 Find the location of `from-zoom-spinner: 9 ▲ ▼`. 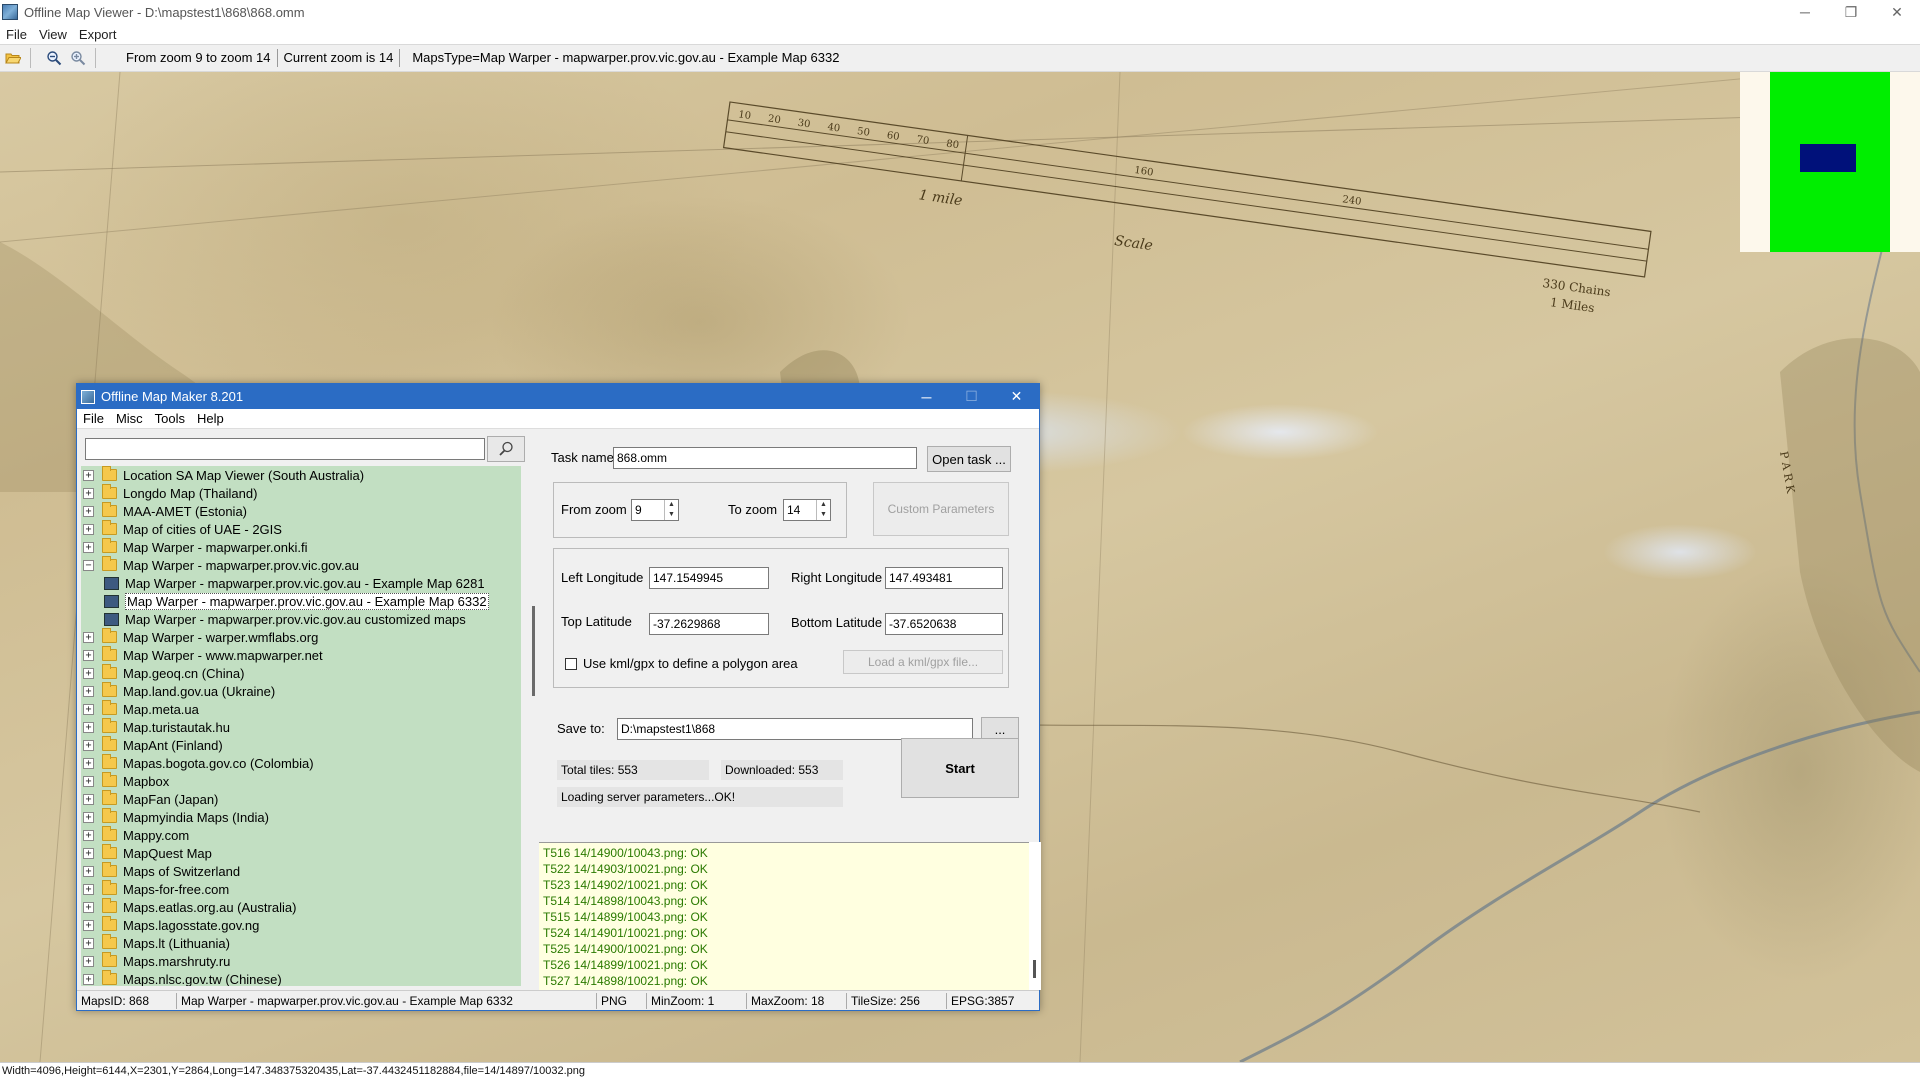

from-zoom-spinner: 9 ▲ ▼ is located at coordinates (655, 510).